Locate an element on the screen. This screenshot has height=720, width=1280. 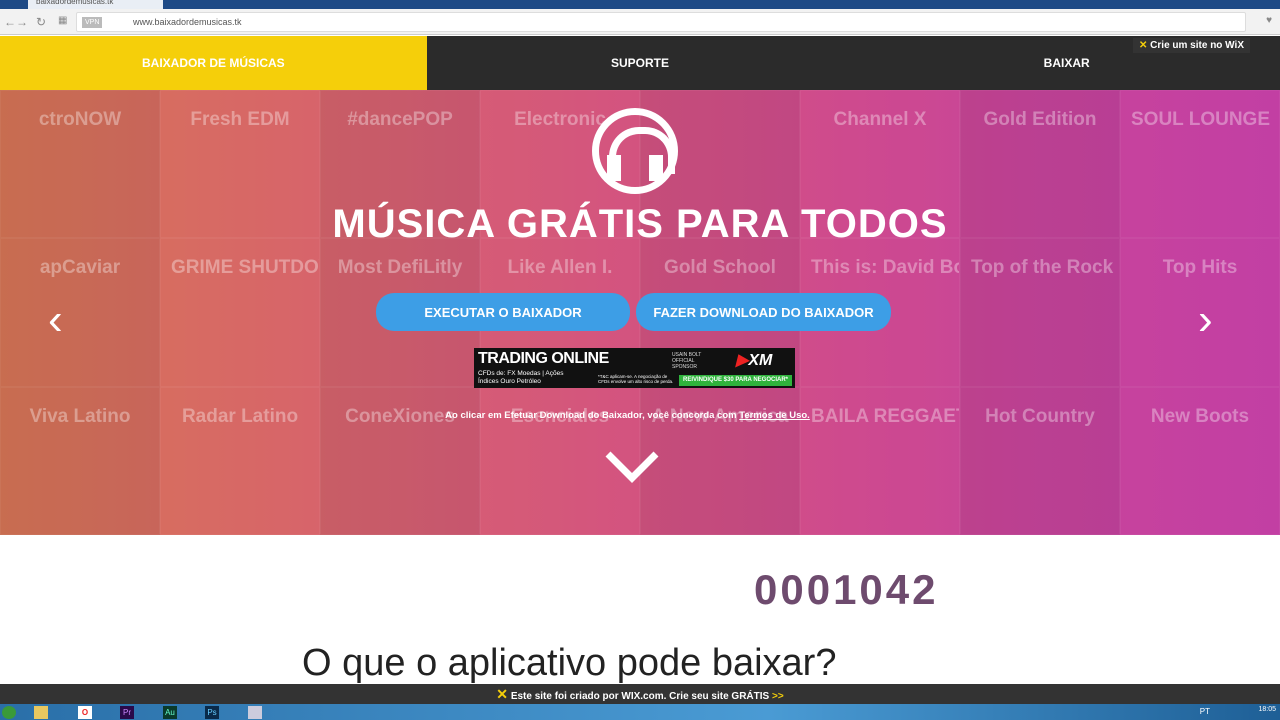
opera-icon: O is located at coordinates (85, 712).